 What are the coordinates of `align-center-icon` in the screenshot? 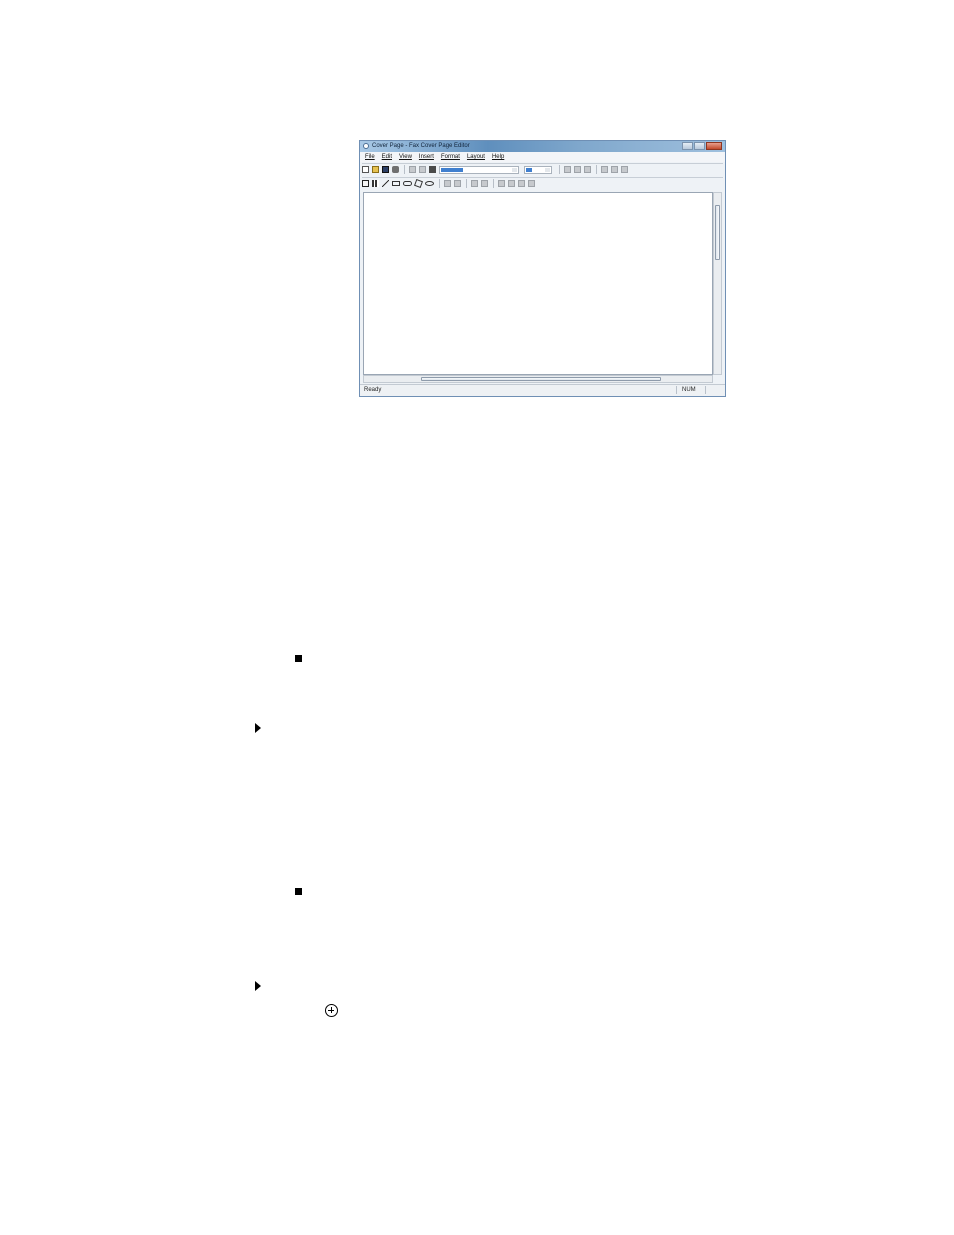 It's located at (614, 169).